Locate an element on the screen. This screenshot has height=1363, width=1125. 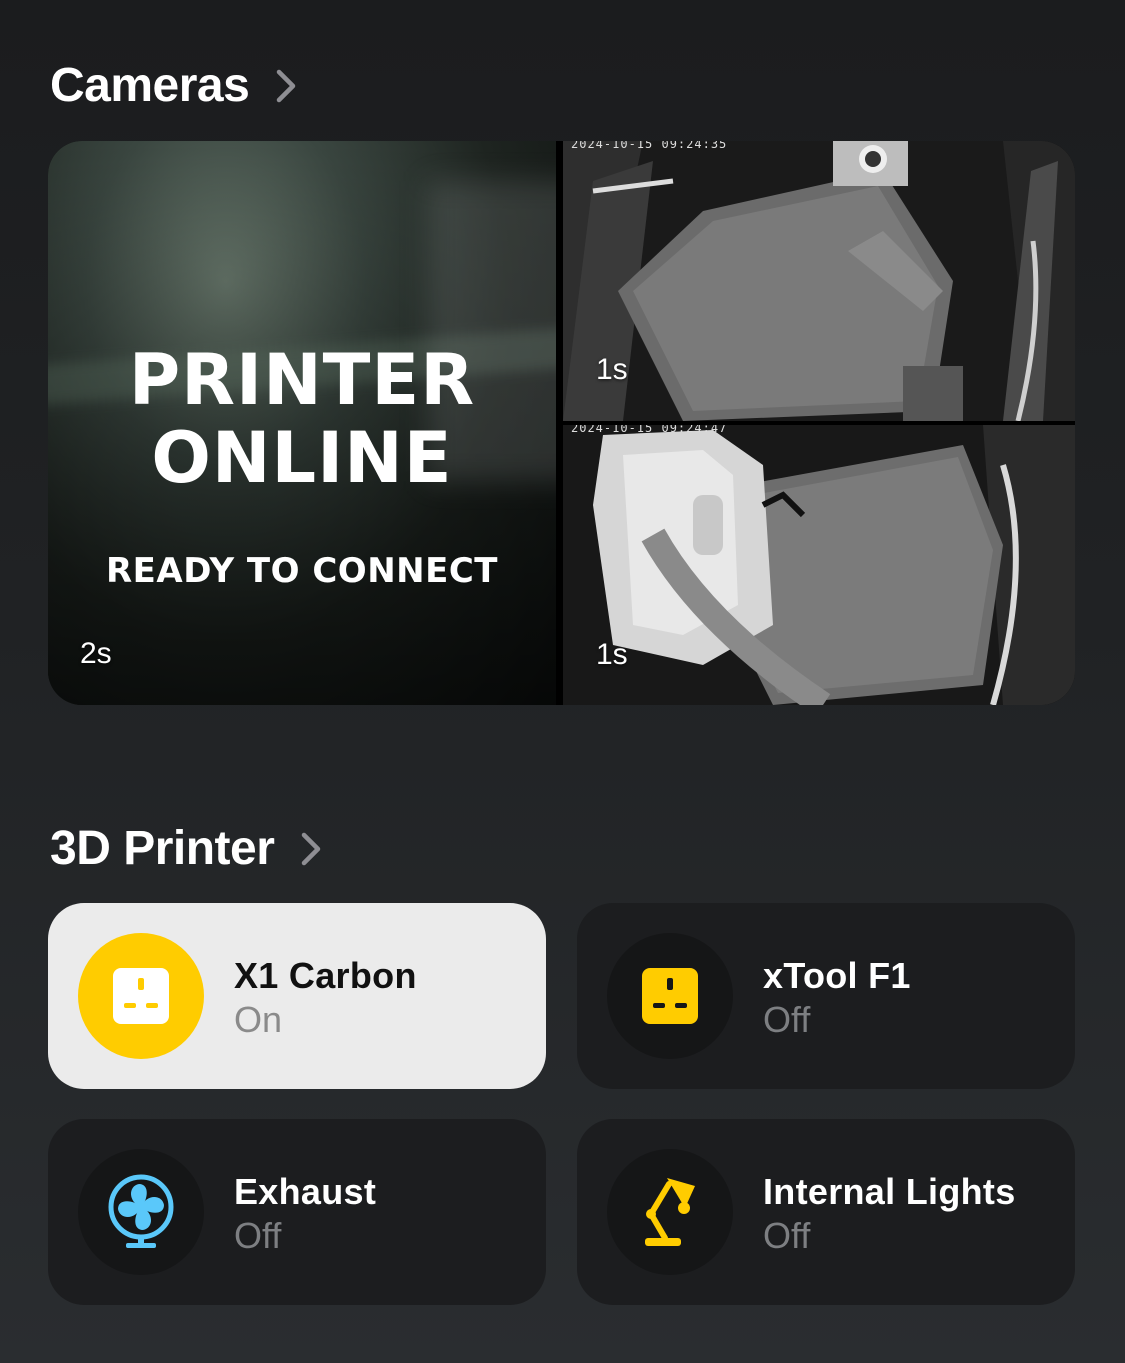
accessory-tile-exhaust: Exhaust Off is located at coordinates (297, 1212).